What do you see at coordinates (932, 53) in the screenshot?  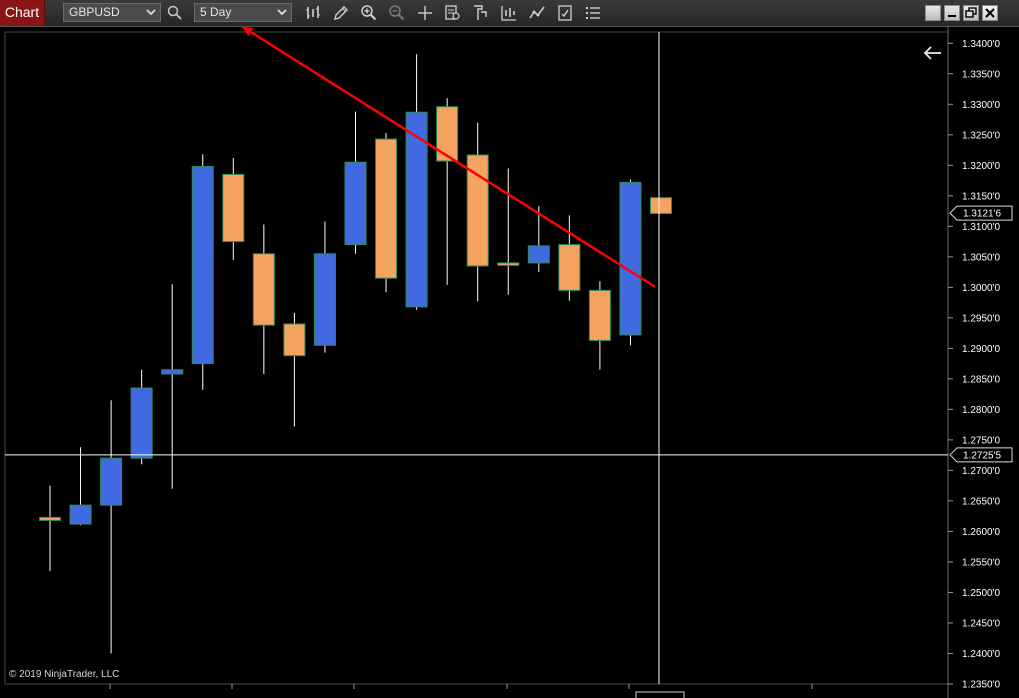 I see `back-arrow-icon` at bounding box center [932, 53].